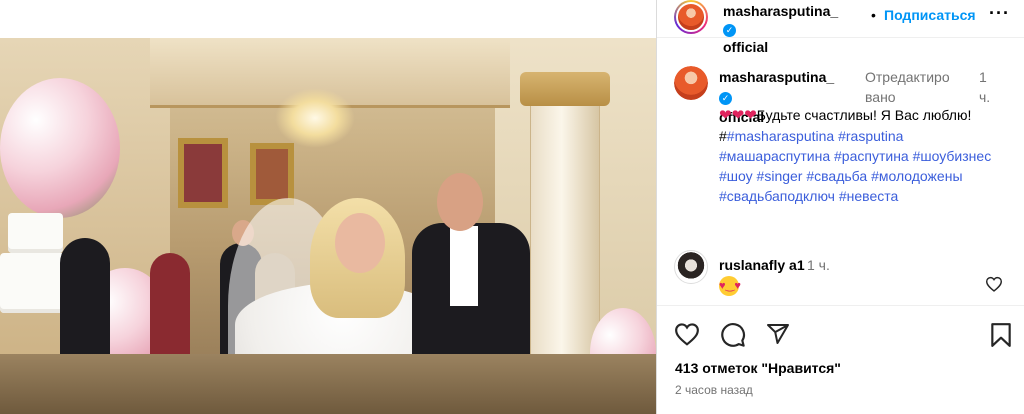  I want to click on photo-floor, so click(328, 384).